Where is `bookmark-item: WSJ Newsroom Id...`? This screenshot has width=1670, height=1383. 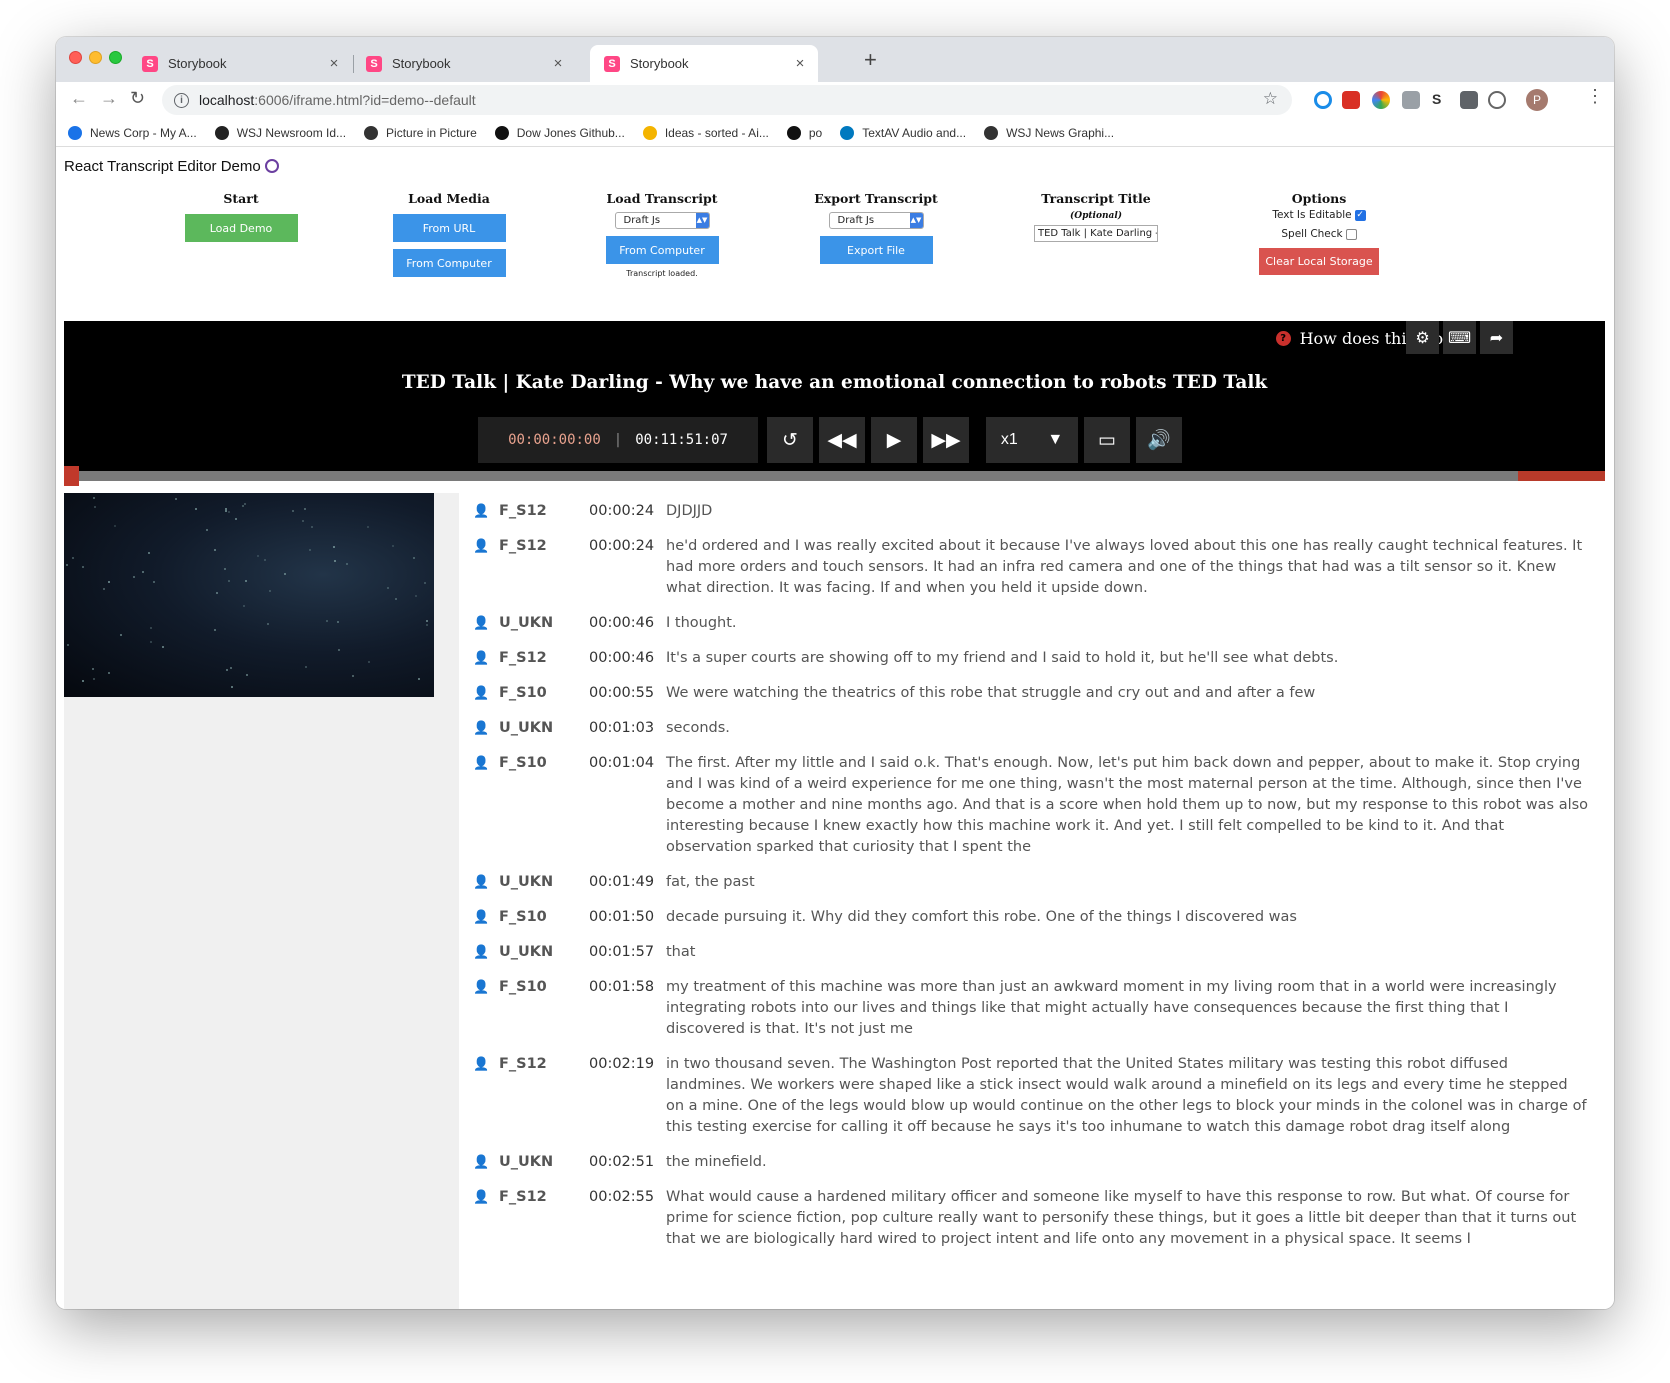 bookmark-item: WSJ Newsroom Id... is located at coordinates (280, 132).